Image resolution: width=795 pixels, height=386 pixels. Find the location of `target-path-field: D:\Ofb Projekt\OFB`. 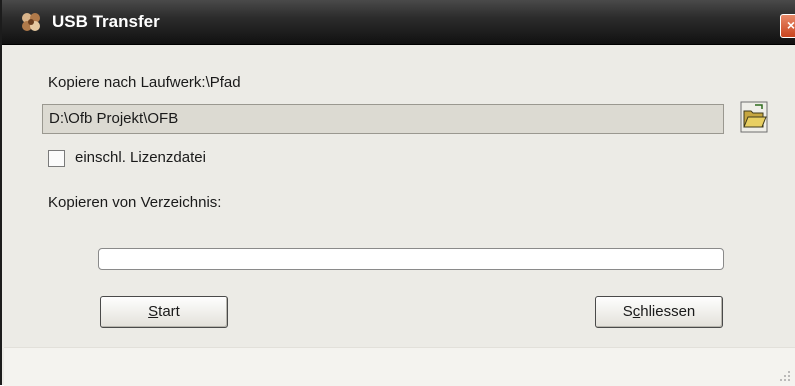

target-path-field: D:\Ofb Projekt\OFB is located at coordinates (383, 119).